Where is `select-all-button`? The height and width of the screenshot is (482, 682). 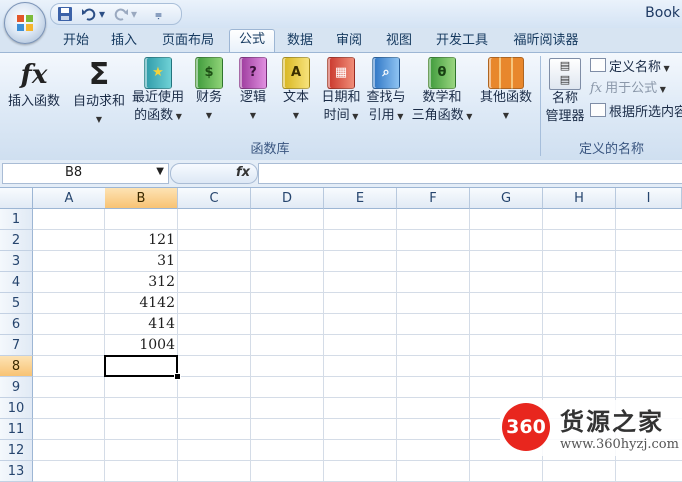 select-all-button is located at coordinates (16, 198).